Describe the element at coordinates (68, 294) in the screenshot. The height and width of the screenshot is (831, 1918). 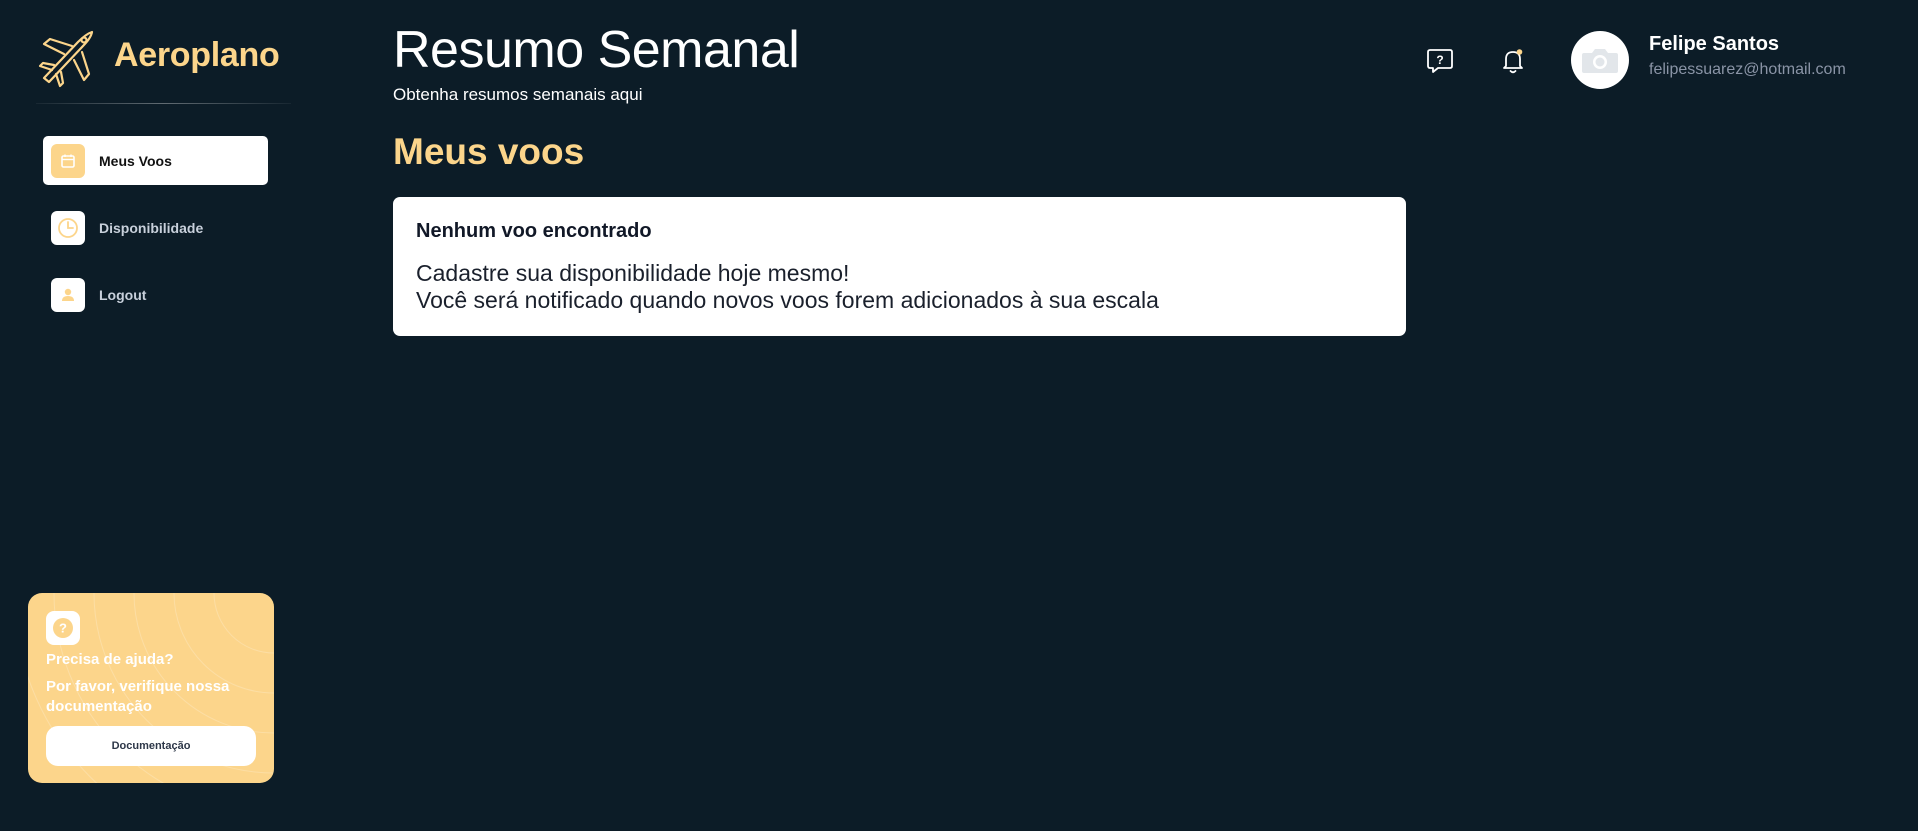
I see `user-icon` at that location.